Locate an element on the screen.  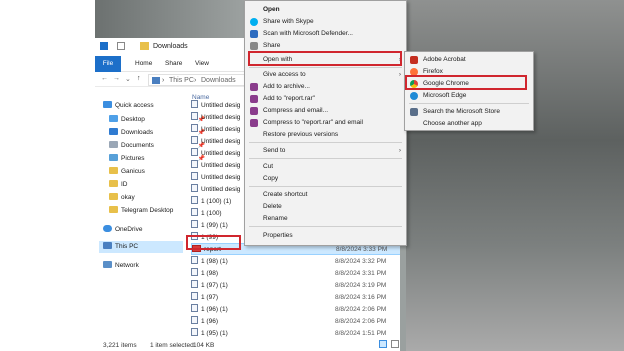
breadcrumb-this-pc: This PC is located at coordinates (181, 80).